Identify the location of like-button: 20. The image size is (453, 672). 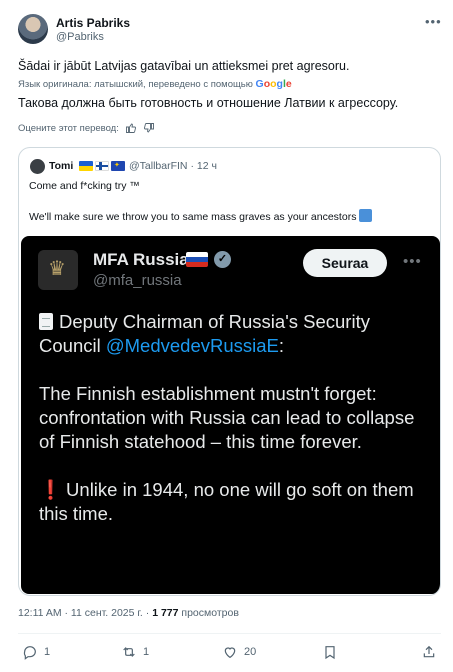
(239, 652).